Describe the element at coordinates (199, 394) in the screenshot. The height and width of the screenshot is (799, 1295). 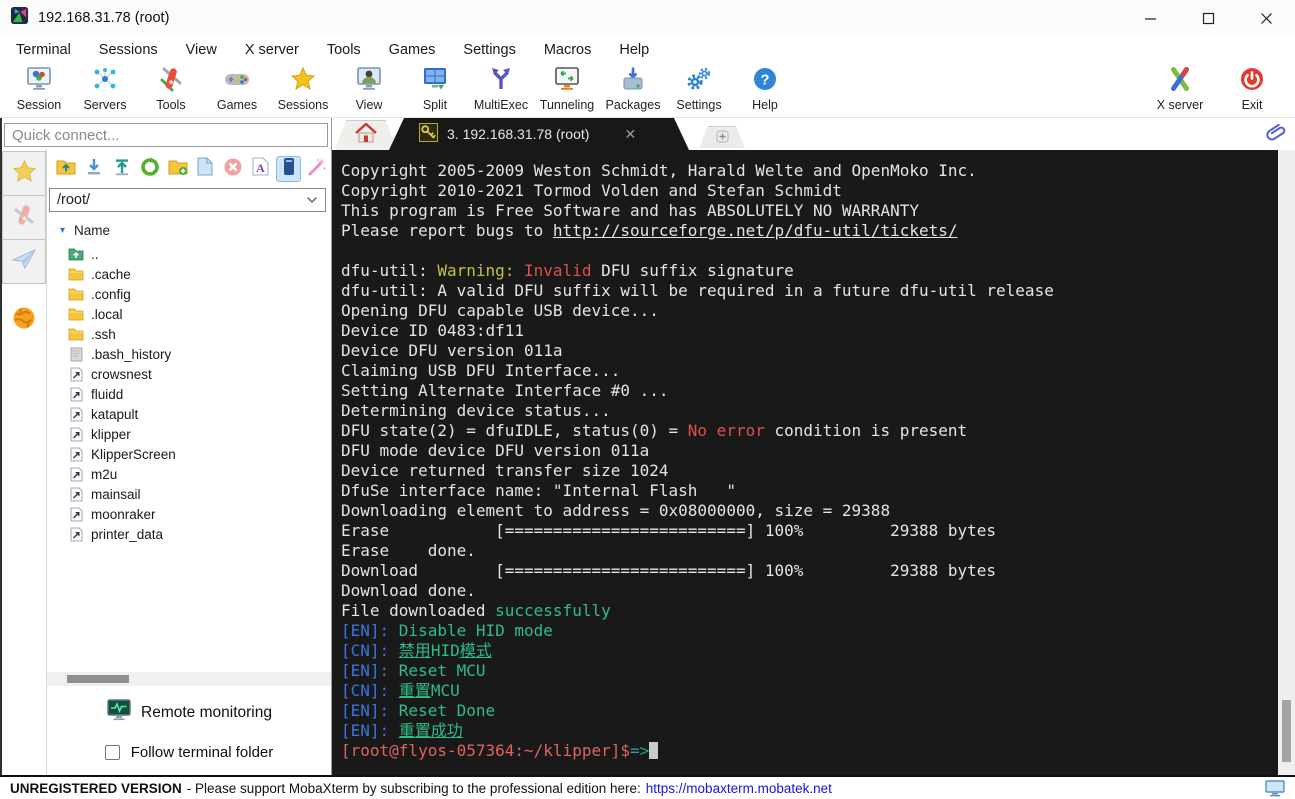
I see `file-row: fluidd` at that location.